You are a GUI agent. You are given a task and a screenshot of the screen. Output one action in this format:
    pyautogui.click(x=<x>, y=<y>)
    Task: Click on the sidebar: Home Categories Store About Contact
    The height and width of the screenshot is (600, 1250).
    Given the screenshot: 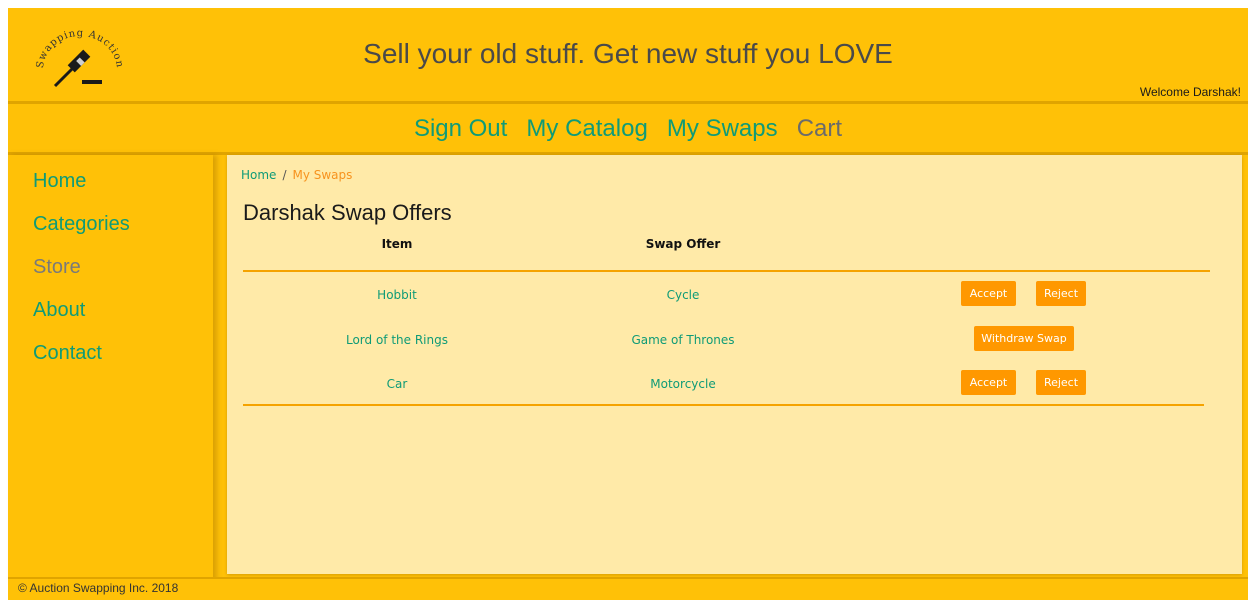 What is the action you would take?
    pyautogui.click(x=110, y=368)
    